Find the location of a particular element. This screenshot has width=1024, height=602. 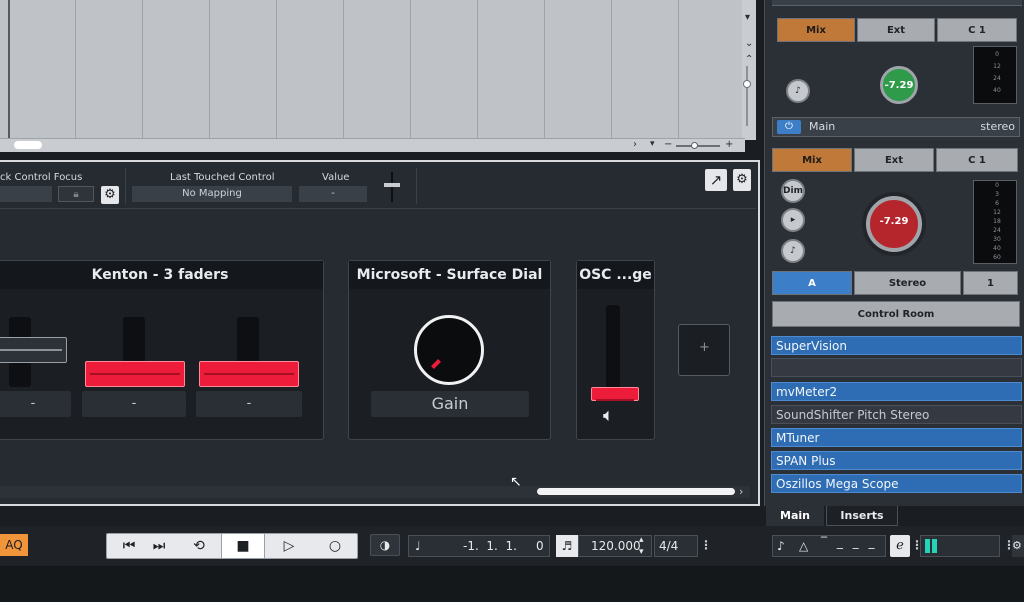

main-format: stereo is located at coordinates (997, 126).